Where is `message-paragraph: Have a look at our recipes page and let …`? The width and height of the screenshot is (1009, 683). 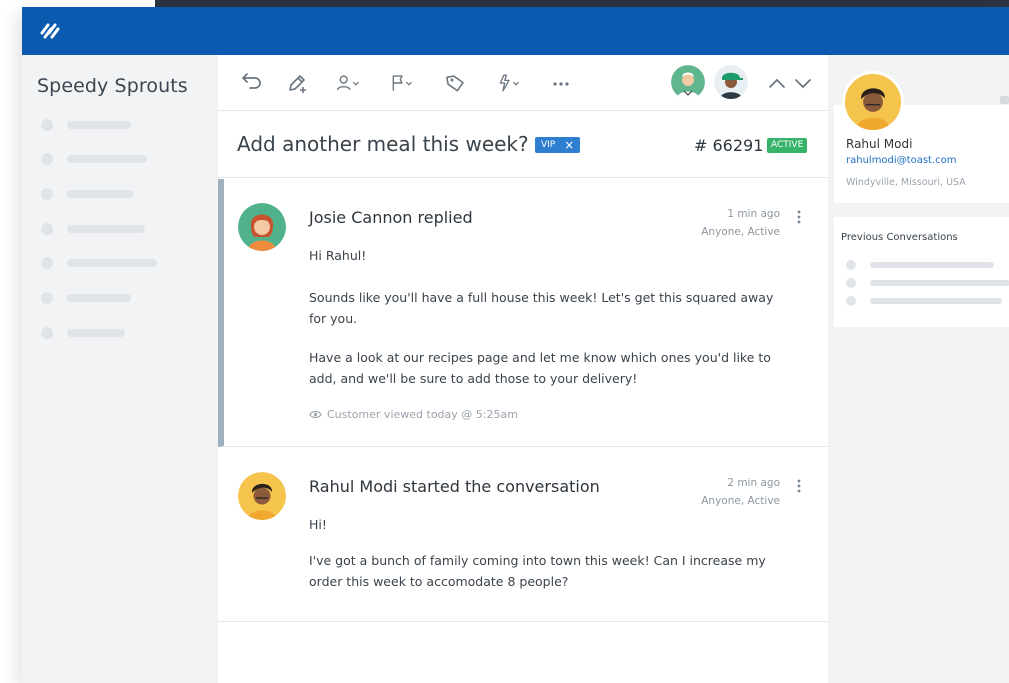
message-paragraph: Have a look at our recipes page and let … is located at coordinates (540, 368).